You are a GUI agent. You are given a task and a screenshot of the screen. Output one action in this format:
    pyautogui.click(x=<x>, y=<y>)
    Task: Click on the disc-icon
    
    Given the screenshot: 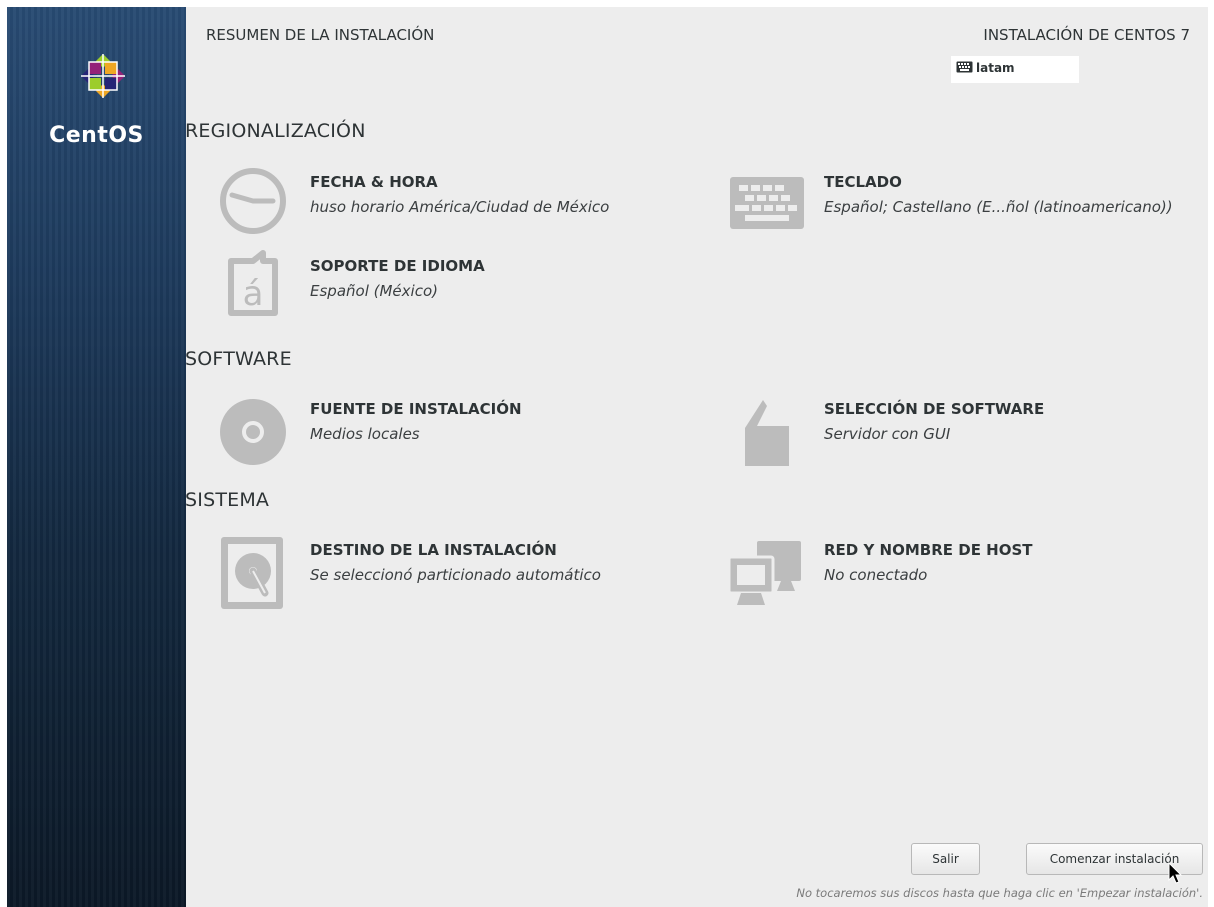 What is the action you would take?
    pyautogui.click(x=253, y=432)
    